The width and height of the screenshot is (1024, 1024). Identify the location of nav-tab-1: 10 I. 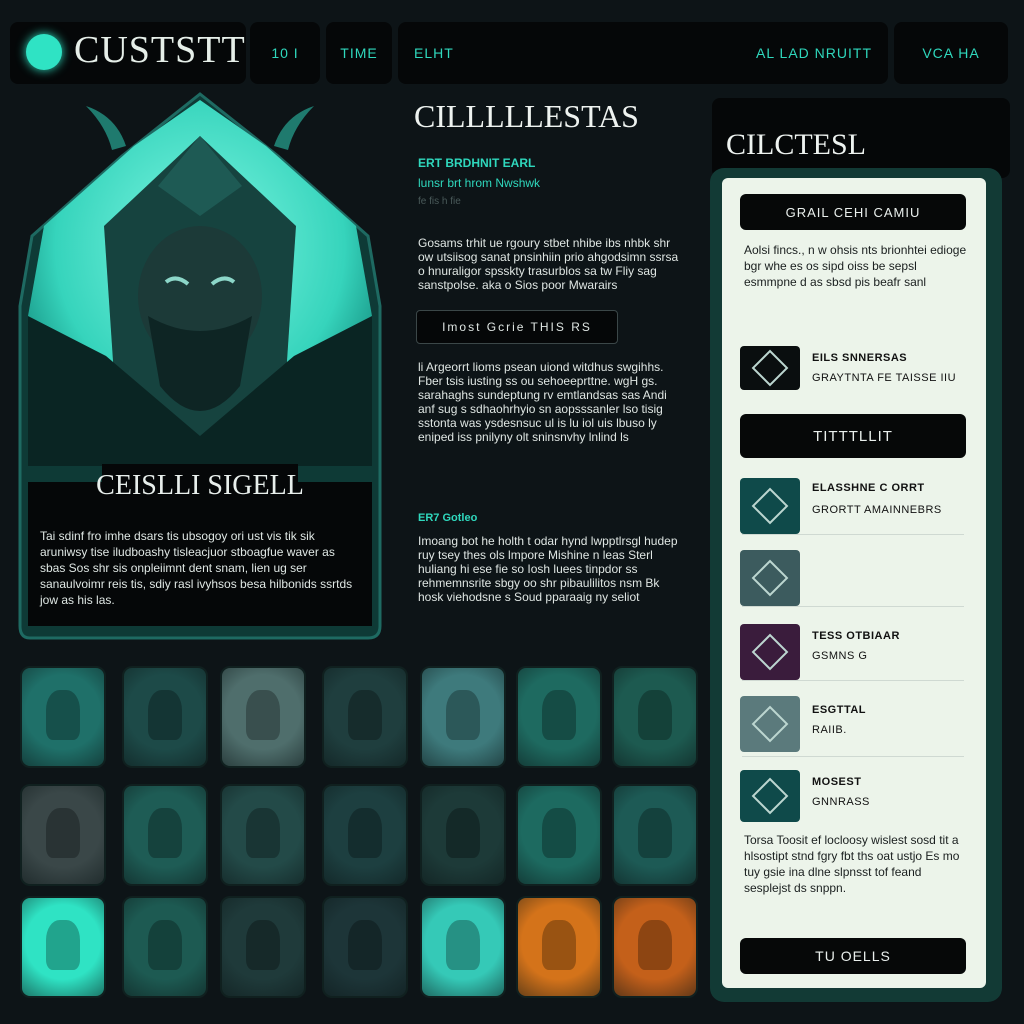
(285, 53).